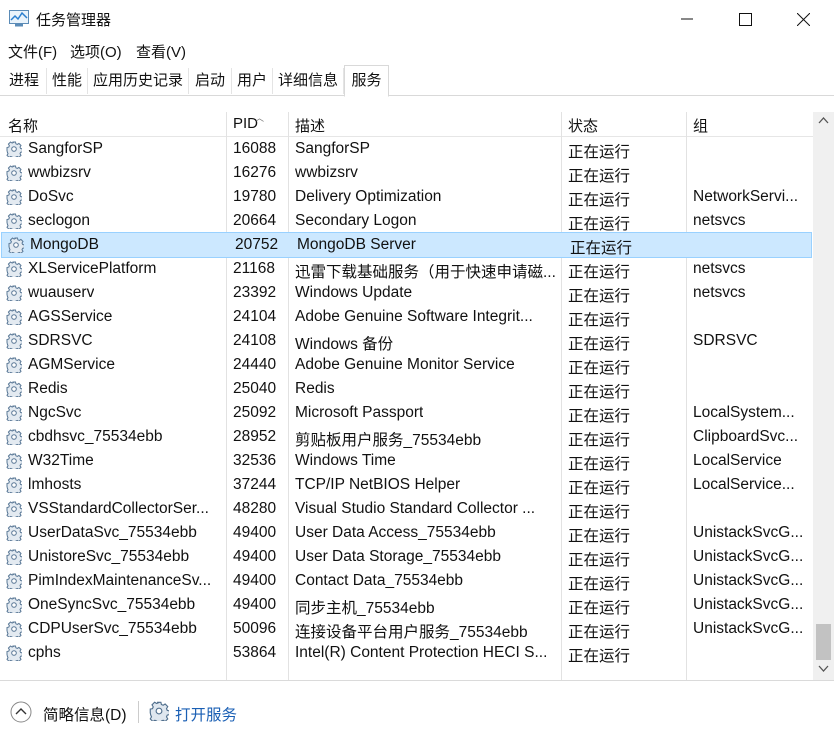 This screenshot has width=834, height=743. Describe the element at coordinates (583, 125) in the screenshot. I see `column-header-status: 状态` at that location.